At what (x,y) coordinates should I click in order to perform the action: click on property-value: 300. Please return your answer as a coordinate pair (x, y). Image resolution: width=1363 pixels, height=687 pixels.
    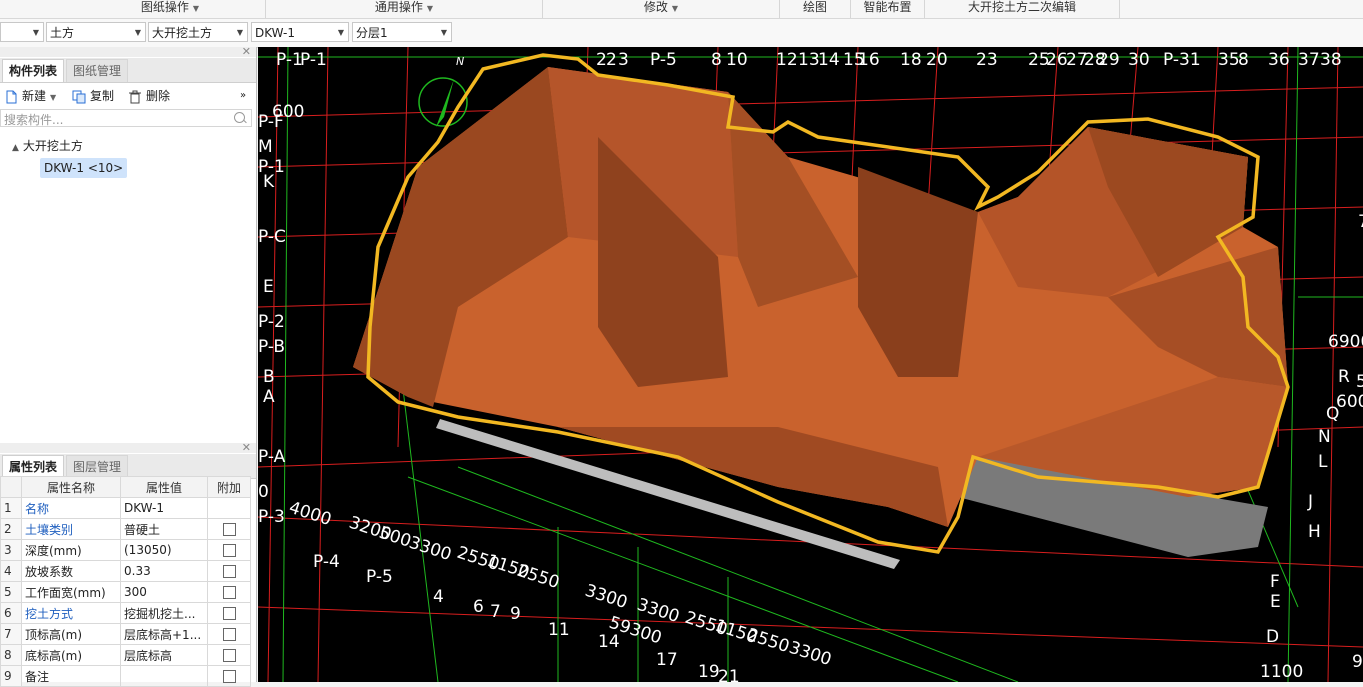
    Looking at the image, I should click on (164, 592).